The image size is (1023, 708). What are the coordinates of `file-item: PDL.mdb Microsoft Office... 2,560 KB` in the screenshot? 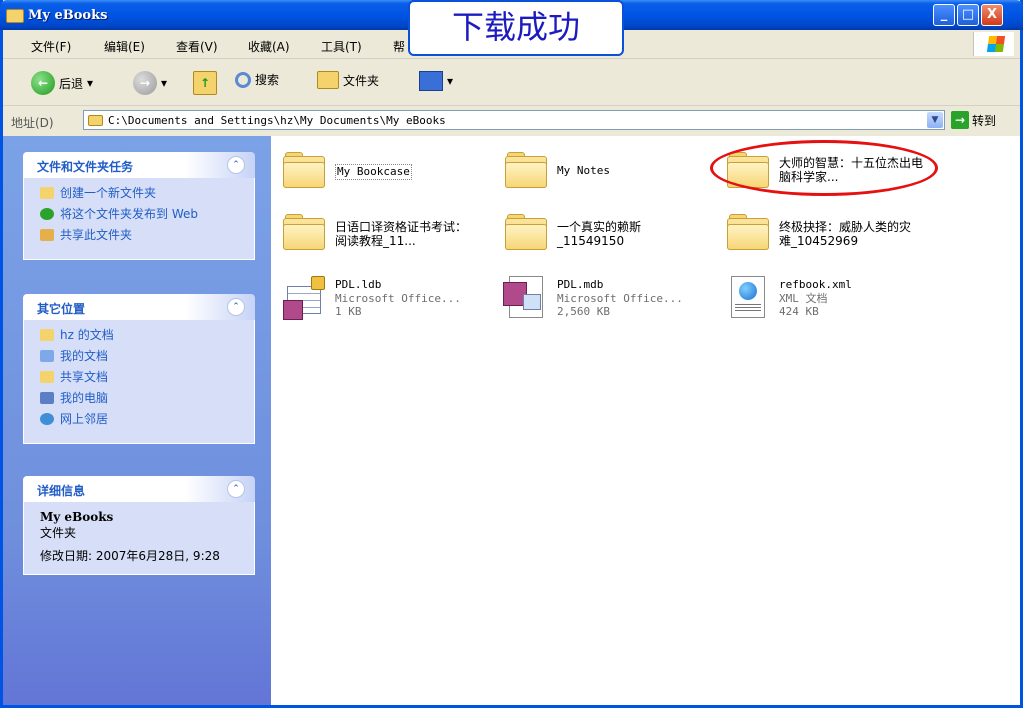 It's located at (593, 297).